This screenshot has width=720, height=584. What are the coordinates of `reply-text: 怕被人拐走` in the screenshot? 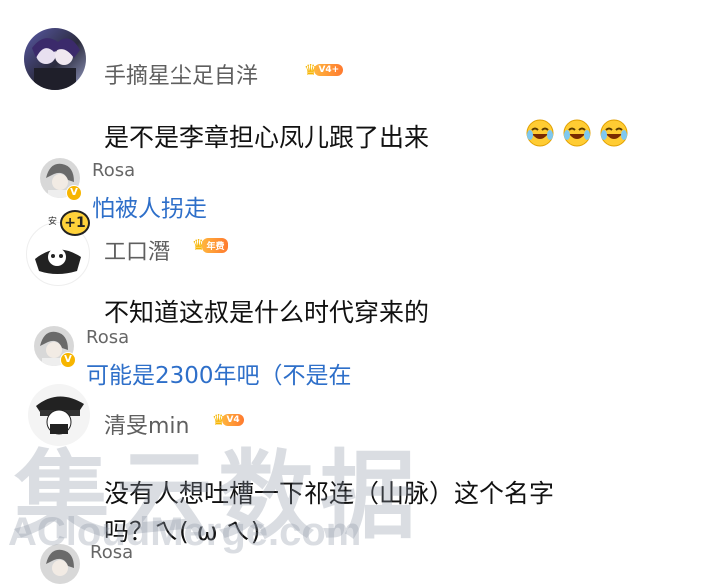 It's located at (149, 209).